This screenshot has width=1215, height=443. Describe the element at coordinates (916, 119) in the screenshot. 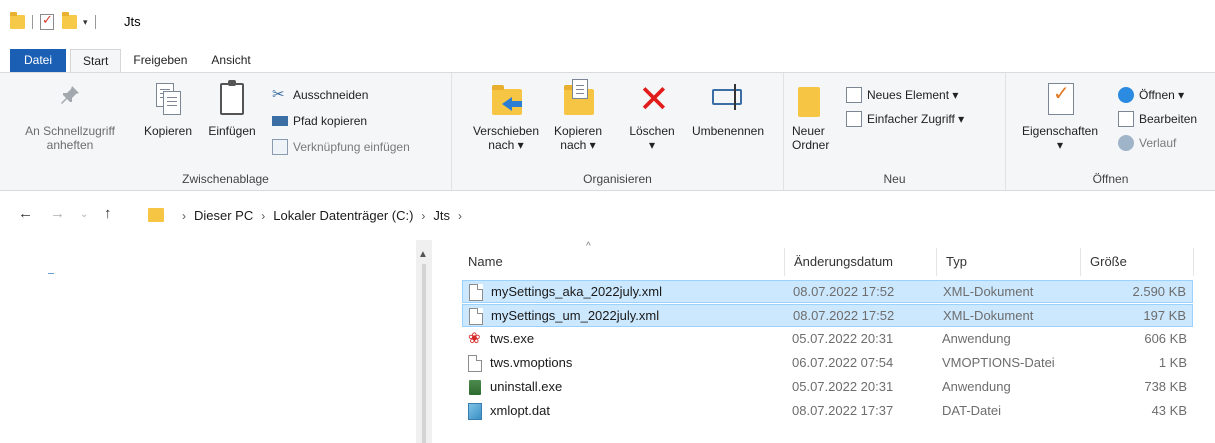

I see `easy-access-label: Einfacher Zugriff ▾` at that location.